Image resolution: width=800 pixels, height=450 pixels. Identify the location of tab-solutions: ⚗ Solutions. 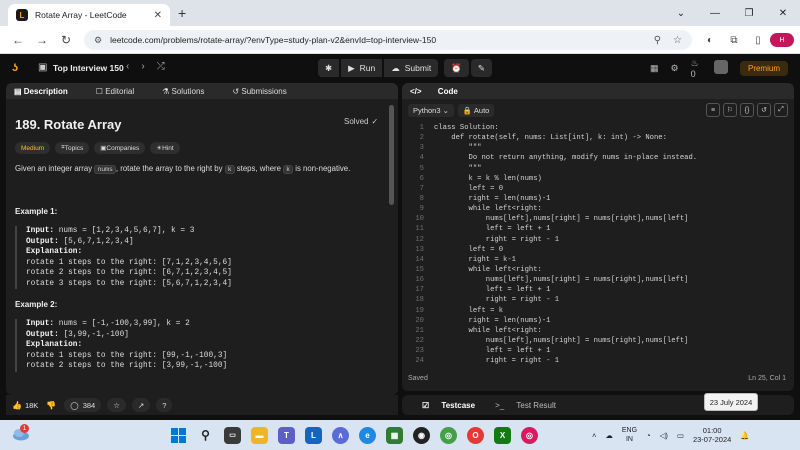
(190, 91).